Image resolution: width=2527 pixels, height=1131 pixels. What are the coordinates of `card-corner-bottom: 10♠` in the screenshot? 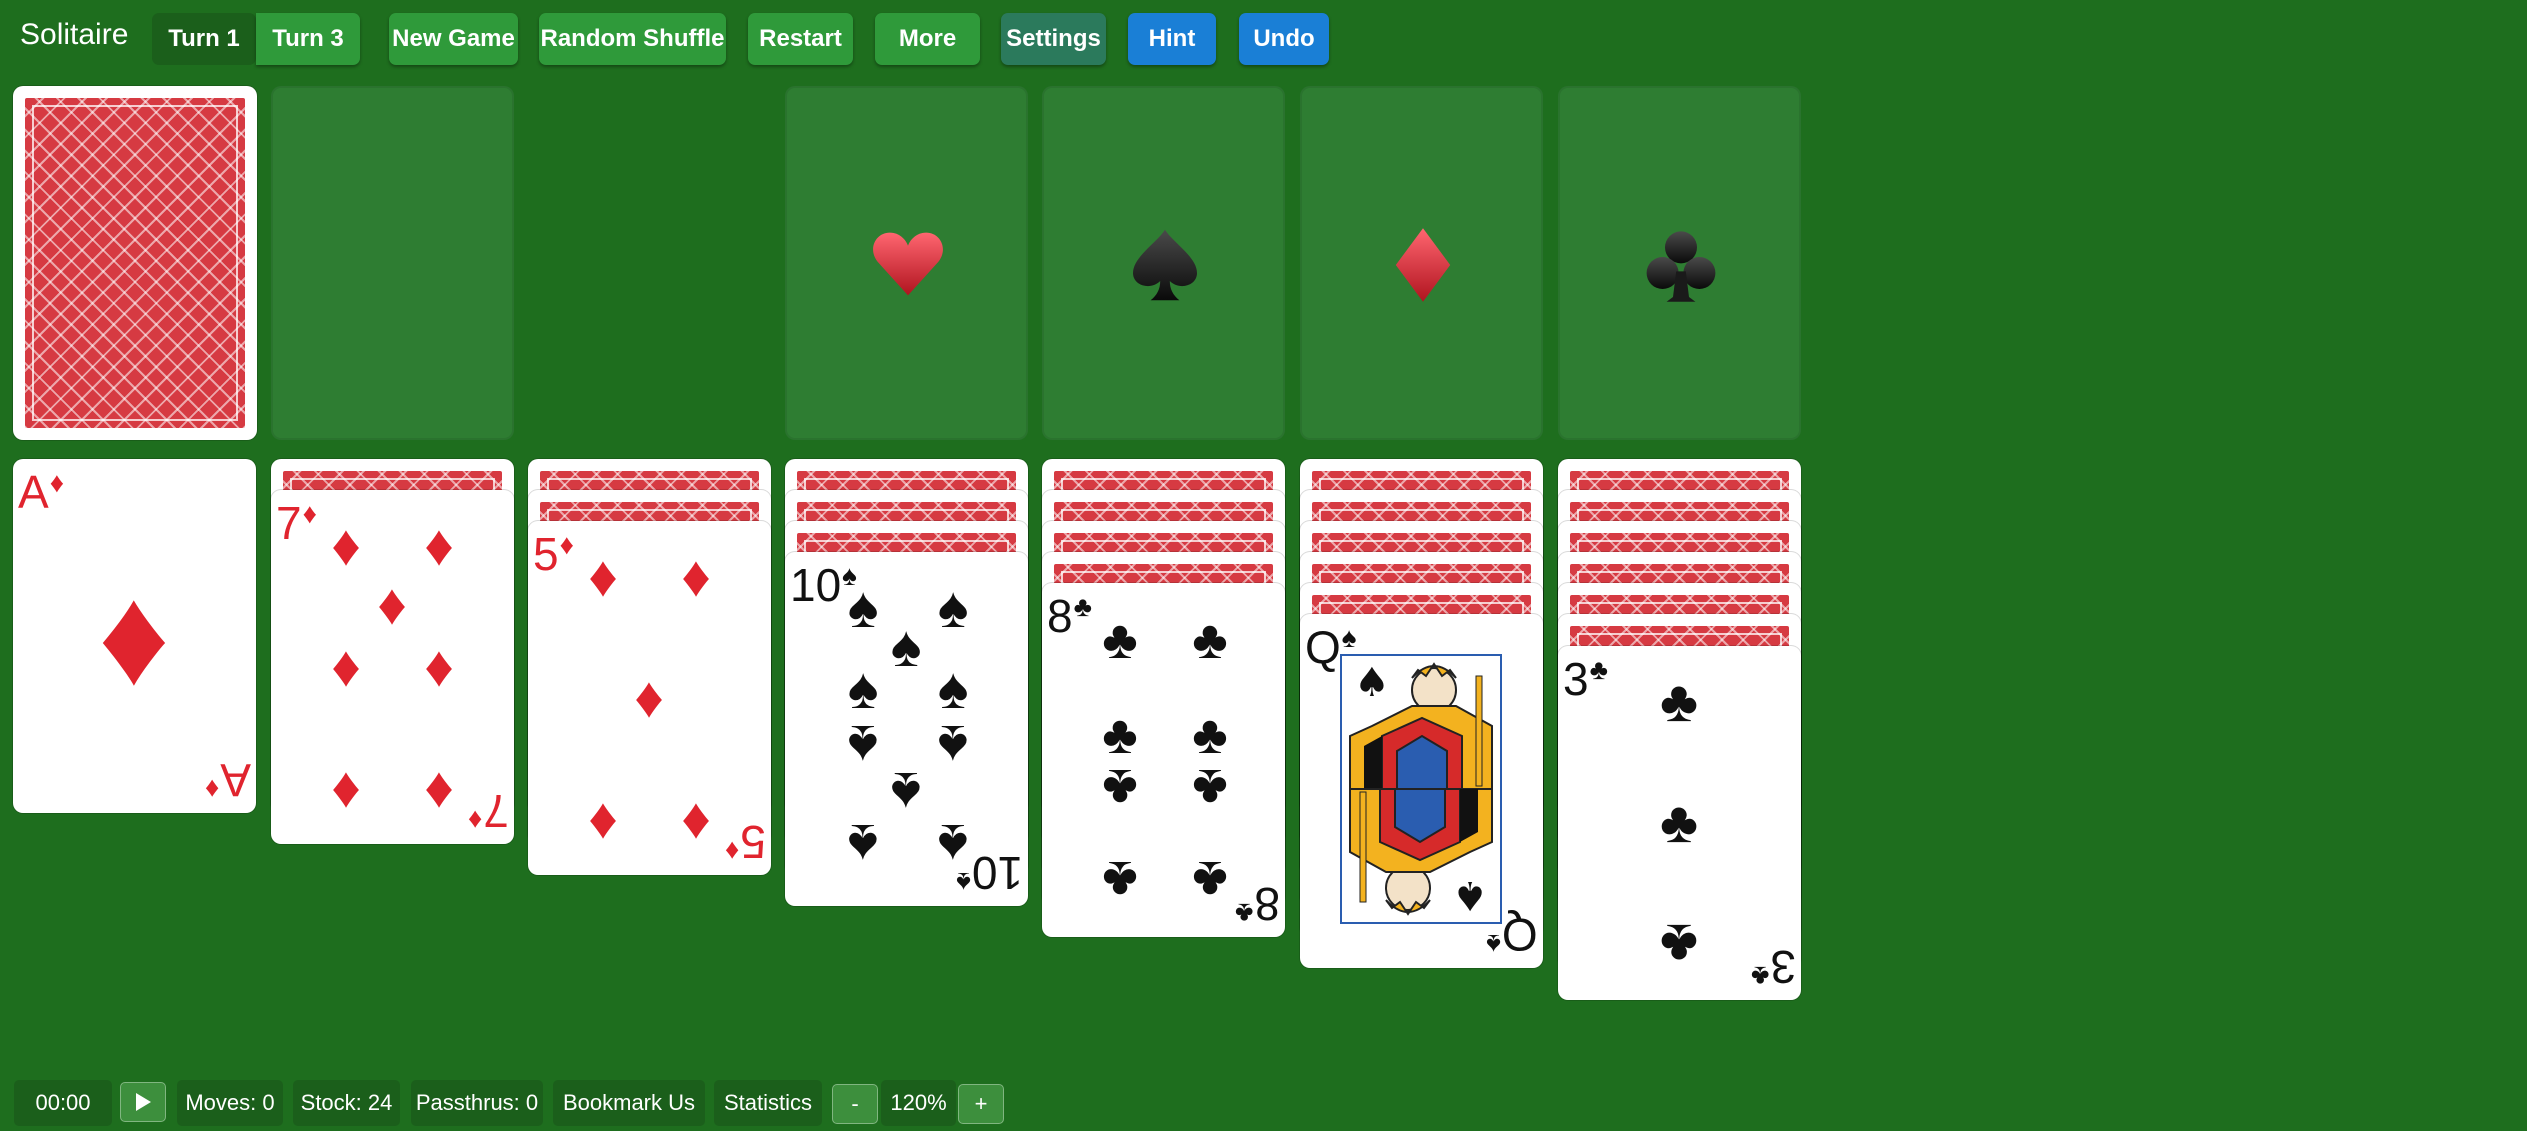 It's located at (989, 873).